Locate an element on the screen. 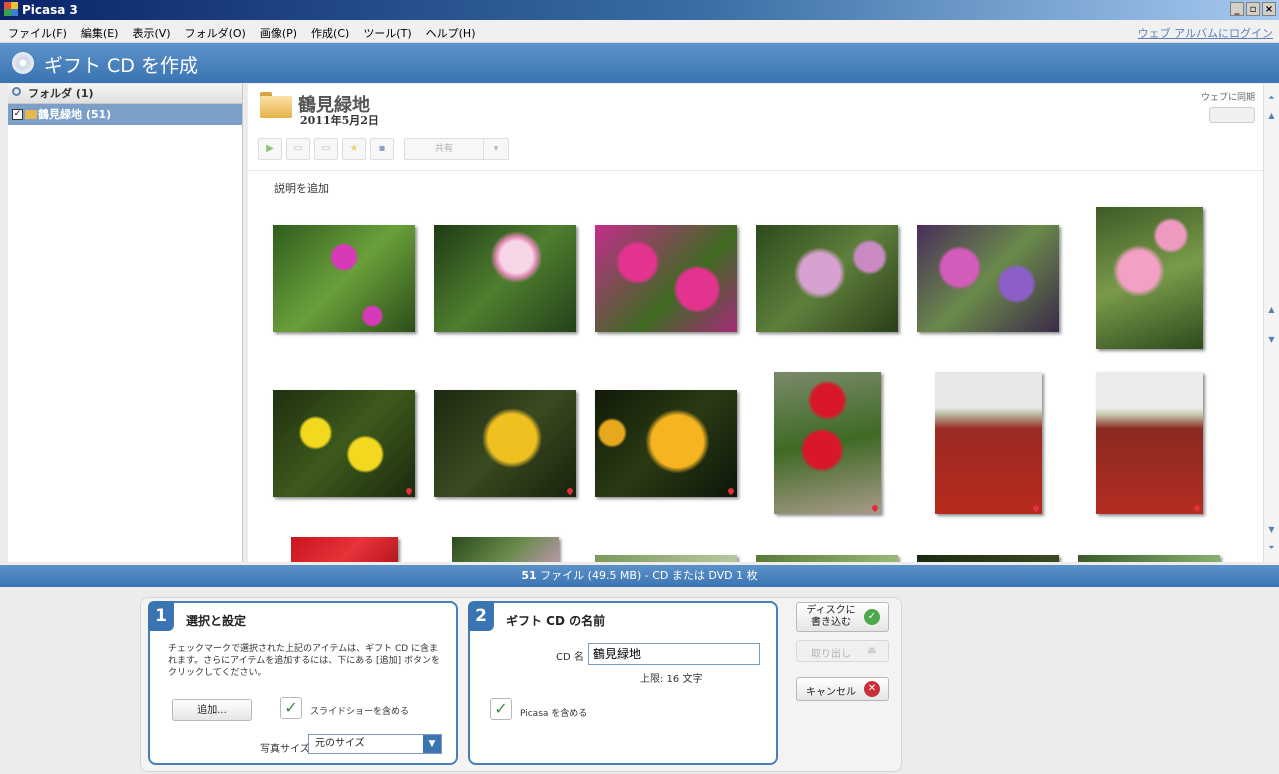  scroll-page-down-icon: ▼ is located at coordinates (1271, 339).